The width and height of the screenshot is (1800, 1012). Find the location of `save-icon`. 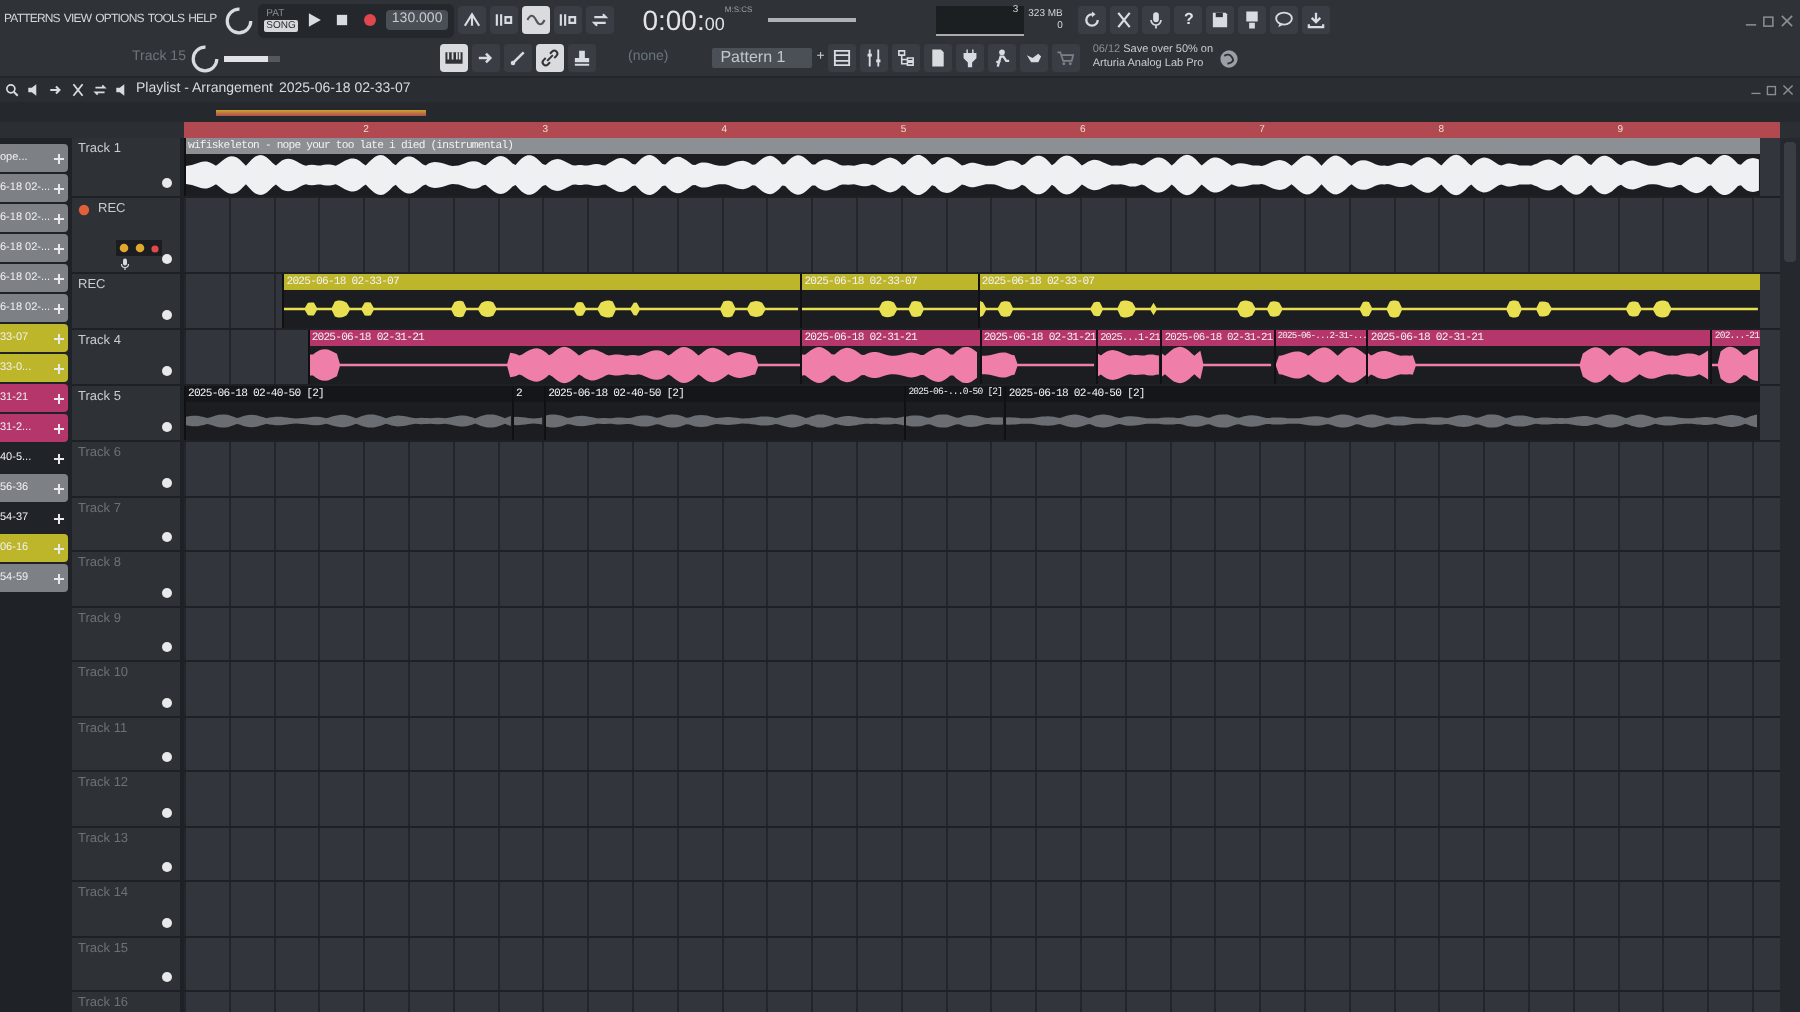

save-icon is located at coordinates (1220, 20).